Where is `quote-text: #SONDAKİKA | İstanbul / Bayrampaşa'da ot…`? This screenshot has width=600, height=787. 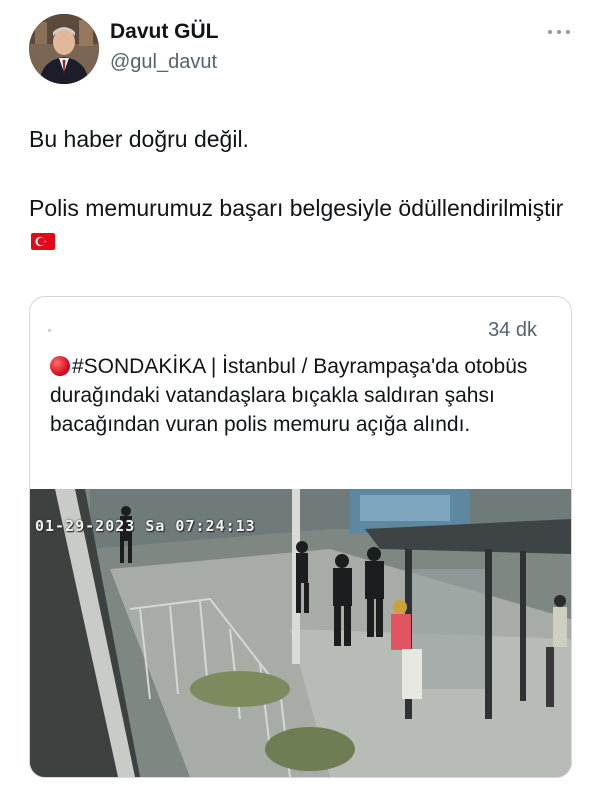
quote-text: #SONDAKİKA | İstanbul / Bayrampaşa'da ot… is located at coordinates (302, 395).